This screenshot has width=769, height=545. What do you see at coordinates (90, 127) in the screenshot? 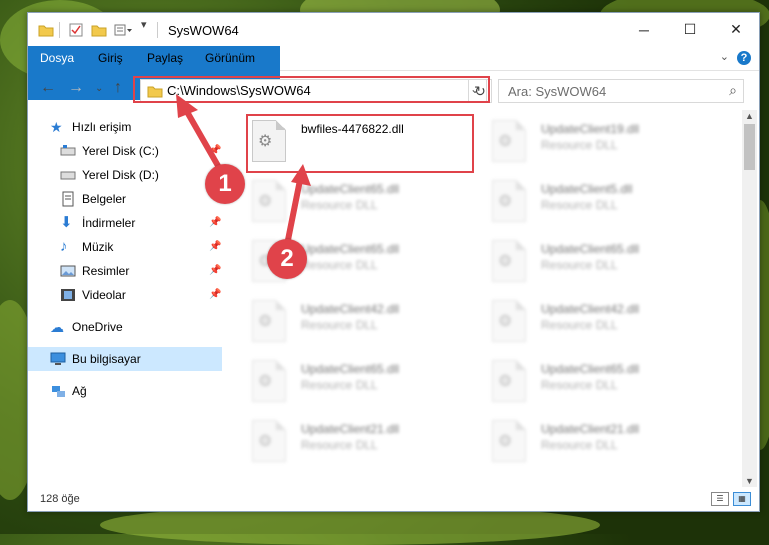
I see `sidebar-item-quick-access: ★ Hızlı erişim` at bounding box center [90, 127].